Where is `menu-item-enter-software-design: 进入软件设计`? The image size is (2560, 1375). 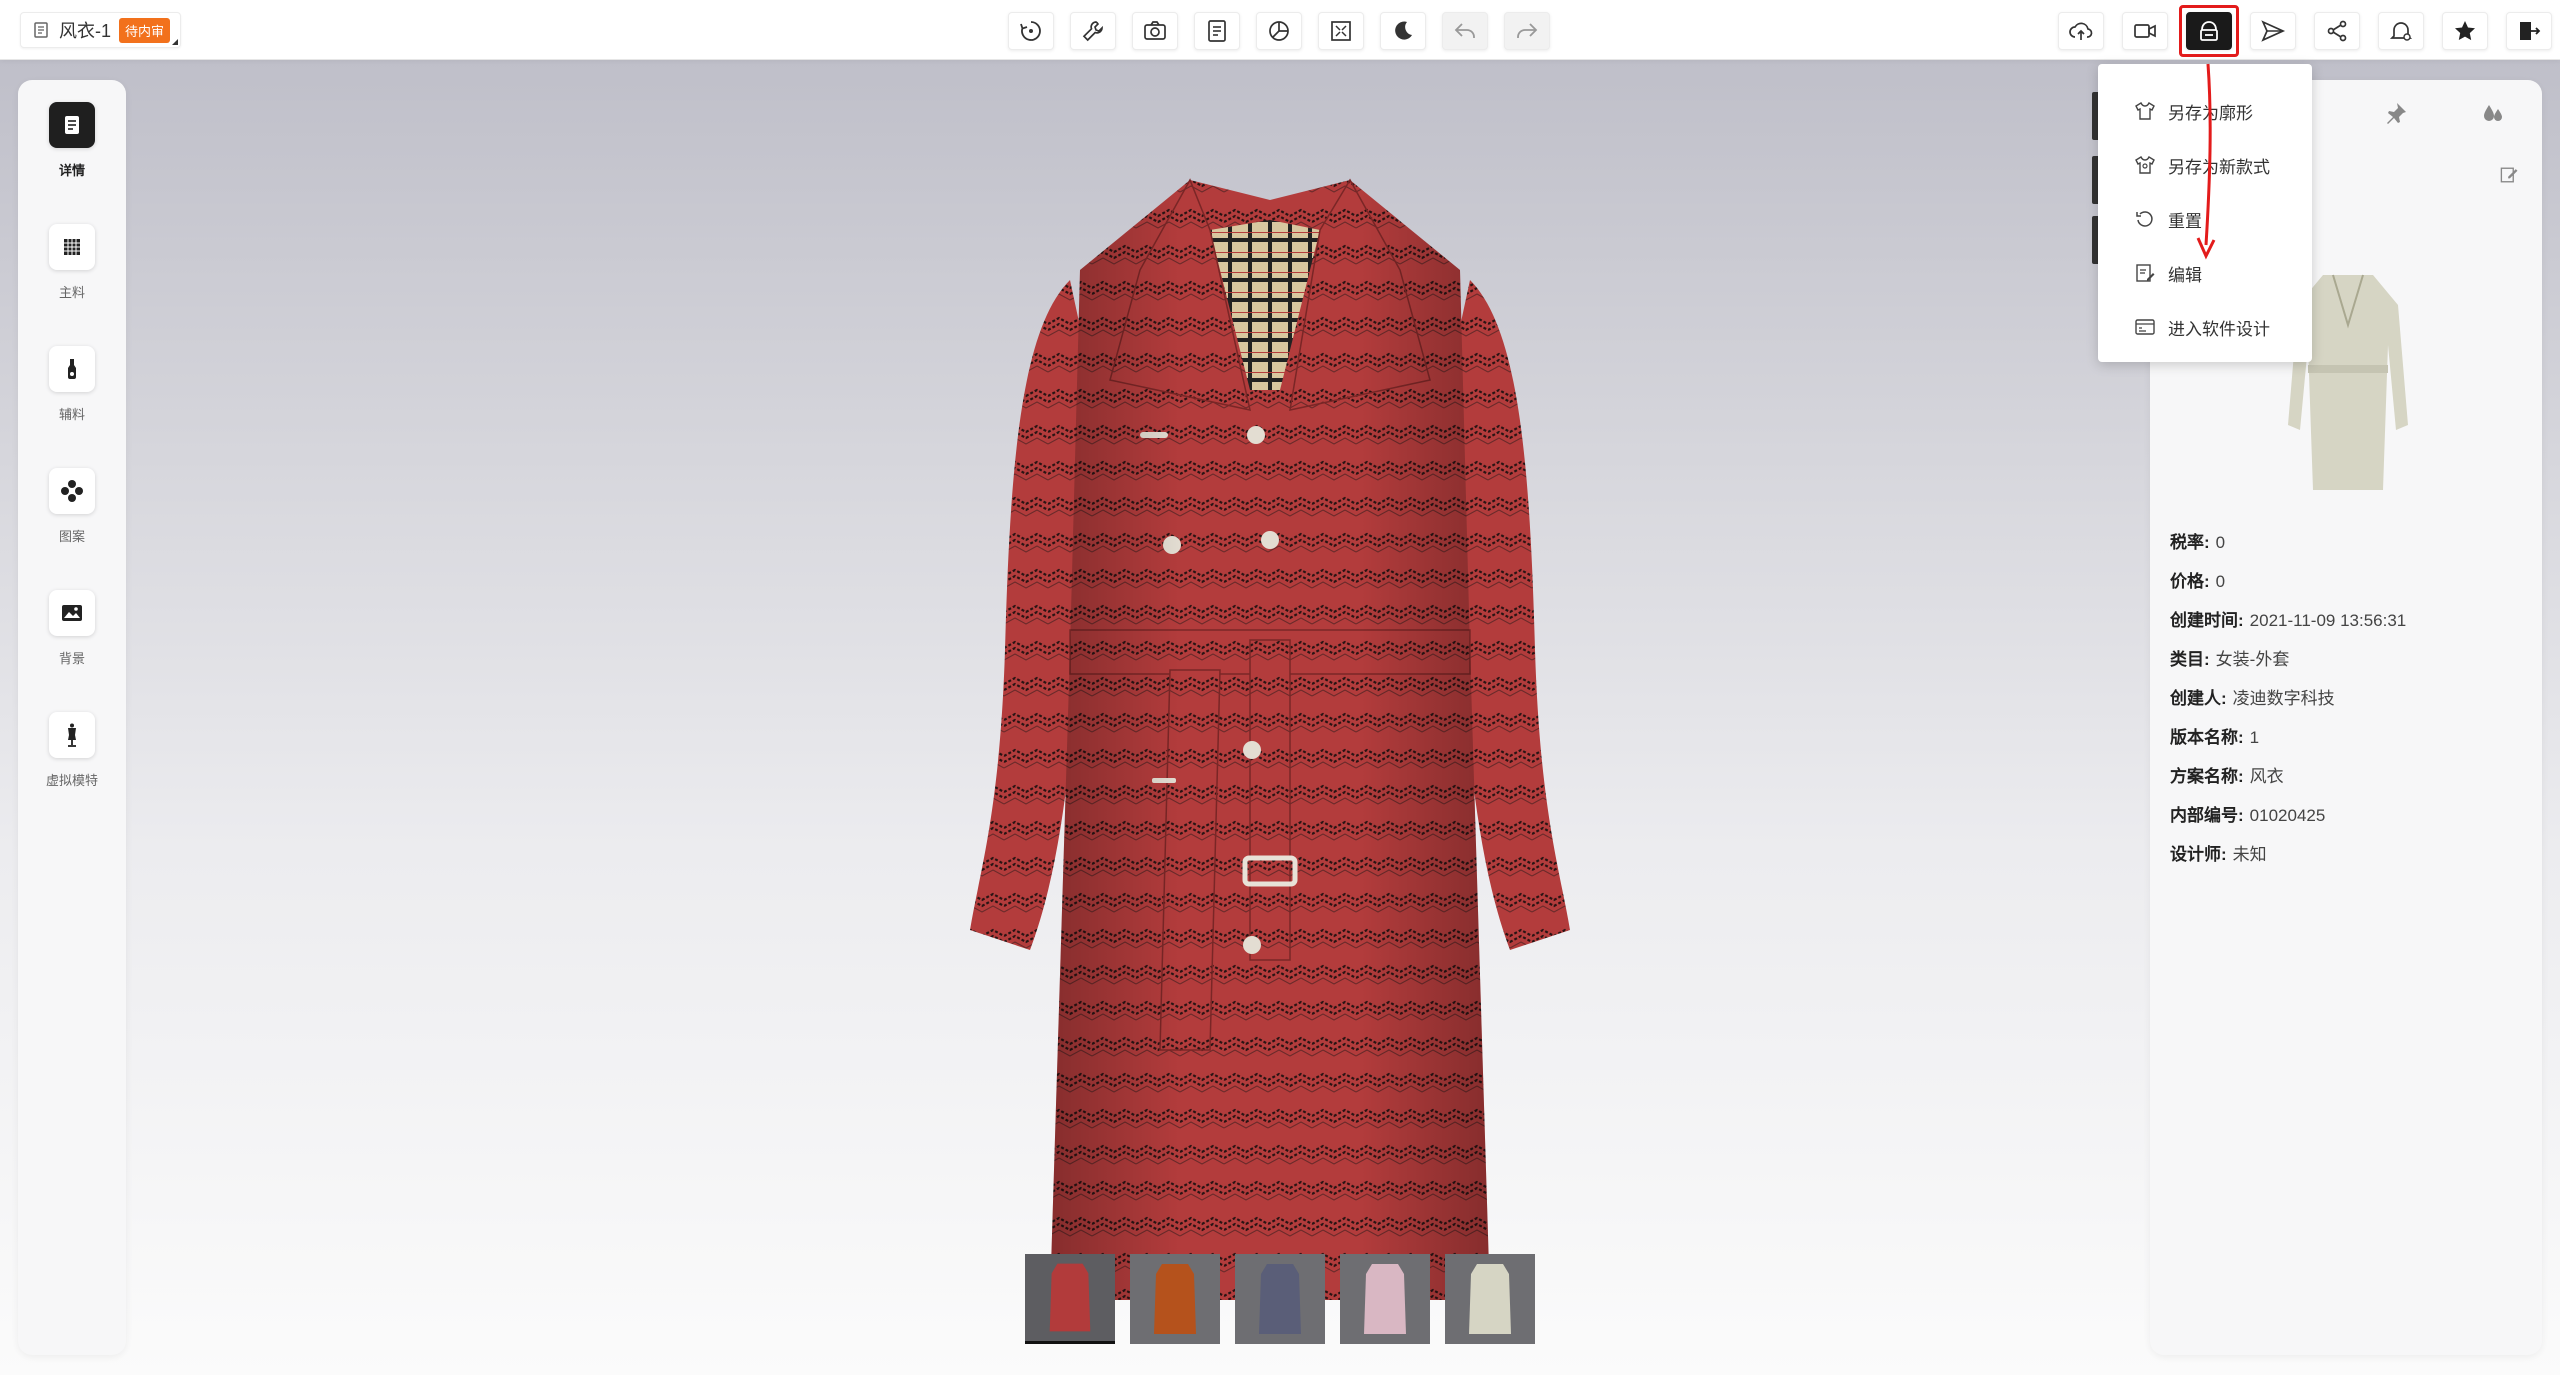 menu-item-enter-software-design: 进入软件设计 is located at coordinates (2205, 327).